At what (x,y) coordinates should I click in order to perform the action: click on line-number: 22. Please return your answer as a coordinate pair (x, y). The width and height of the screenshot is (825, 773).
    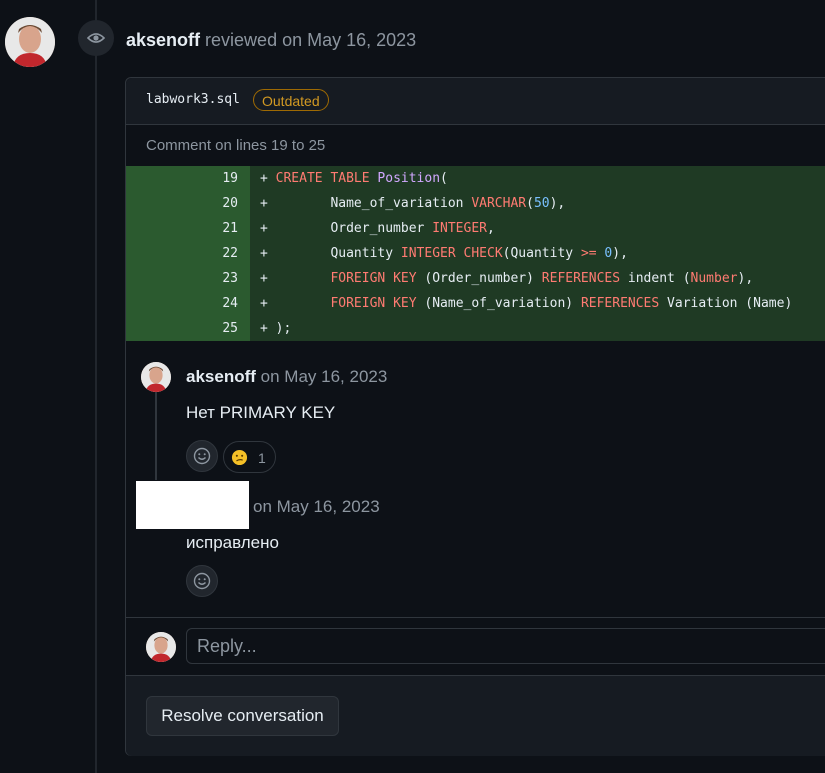
    Looking at the image, I should click on (188, 253).